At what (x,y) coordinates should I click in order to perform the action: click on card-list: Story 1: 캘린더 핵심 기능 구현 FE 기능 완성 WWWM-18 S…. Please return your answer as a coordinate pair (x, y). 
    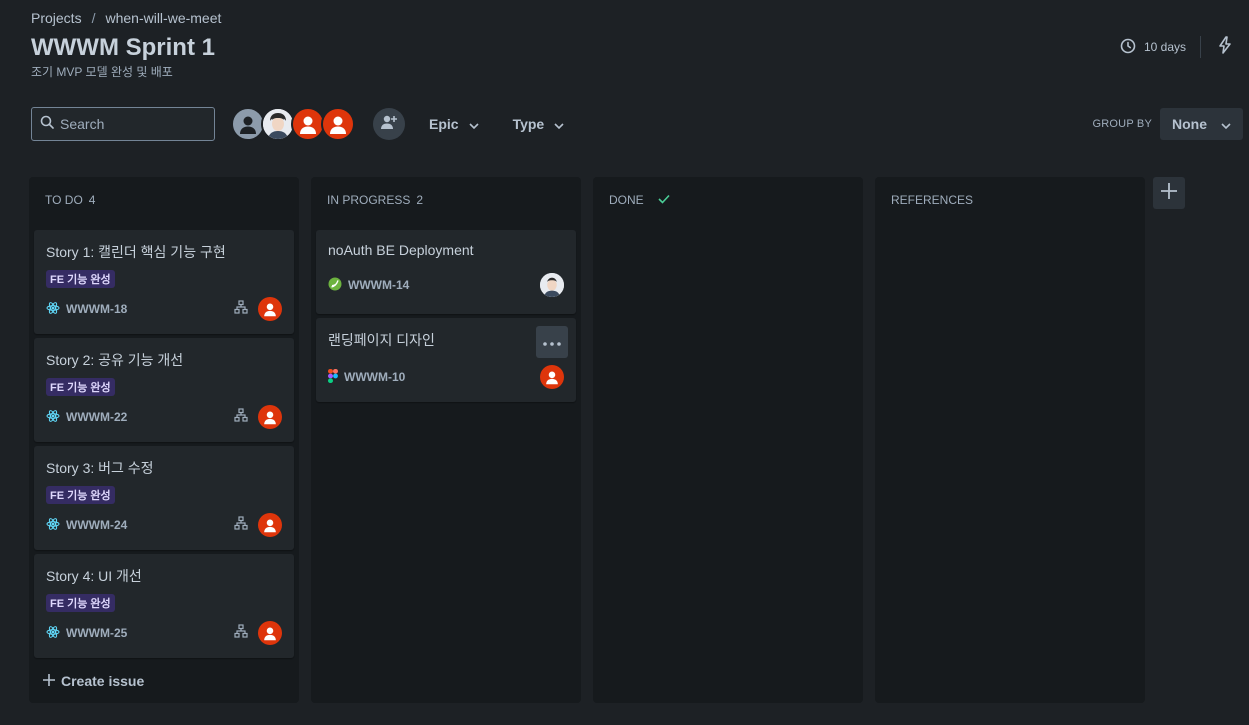
    Looking at the image, I should click on (164, 444).